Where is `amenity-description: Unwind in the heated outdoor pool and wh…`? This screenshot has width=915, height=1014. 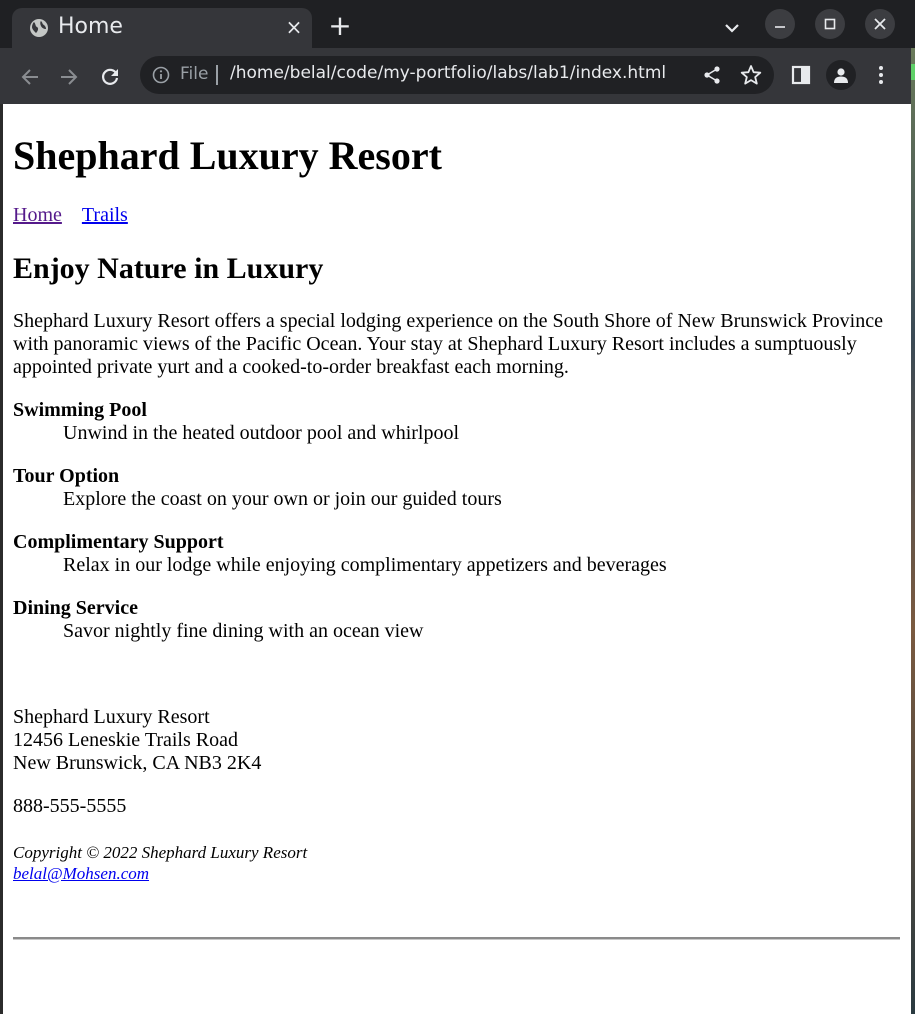
amenity-description: Unwind in the heated outdoor pool and wh… is located at coordinates (261, 433).